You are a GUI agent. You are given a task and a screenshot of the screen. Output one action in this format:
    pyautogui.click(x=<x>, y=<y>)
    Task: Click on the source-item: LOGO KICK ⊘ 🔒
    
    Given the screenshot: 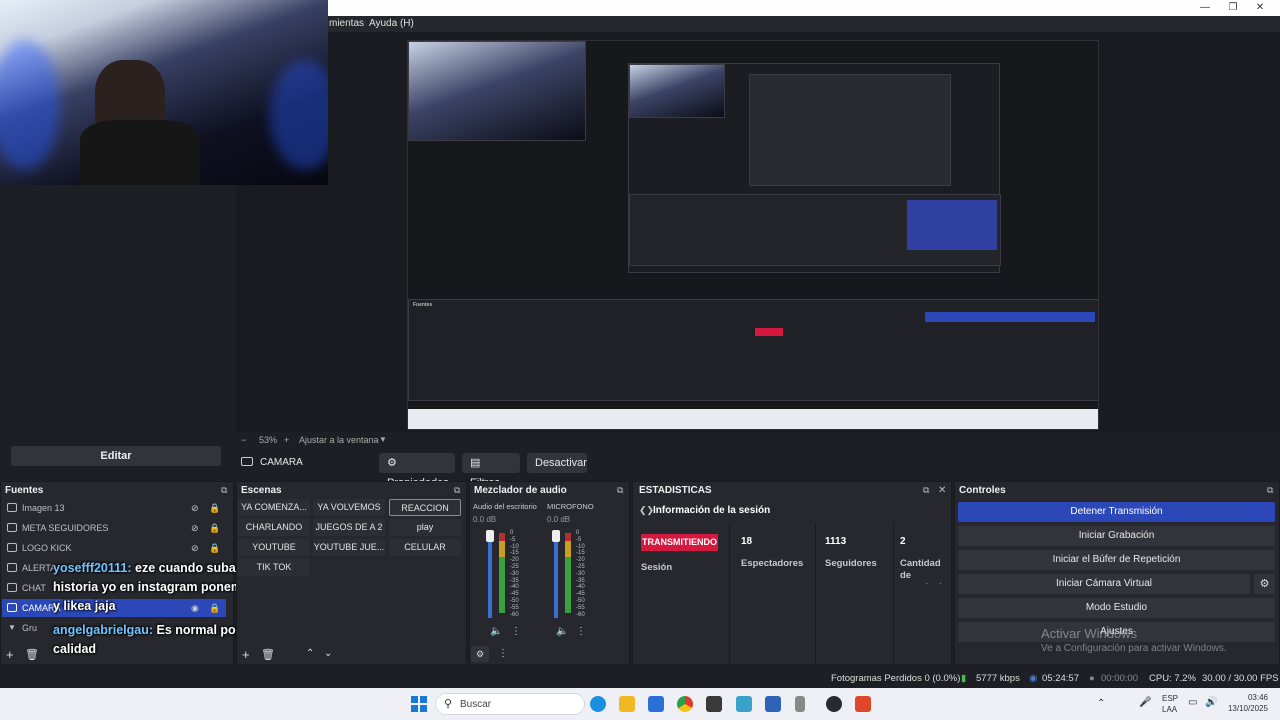 What is the action you would take?
    pyautogui.click(x=114, y=548)
    